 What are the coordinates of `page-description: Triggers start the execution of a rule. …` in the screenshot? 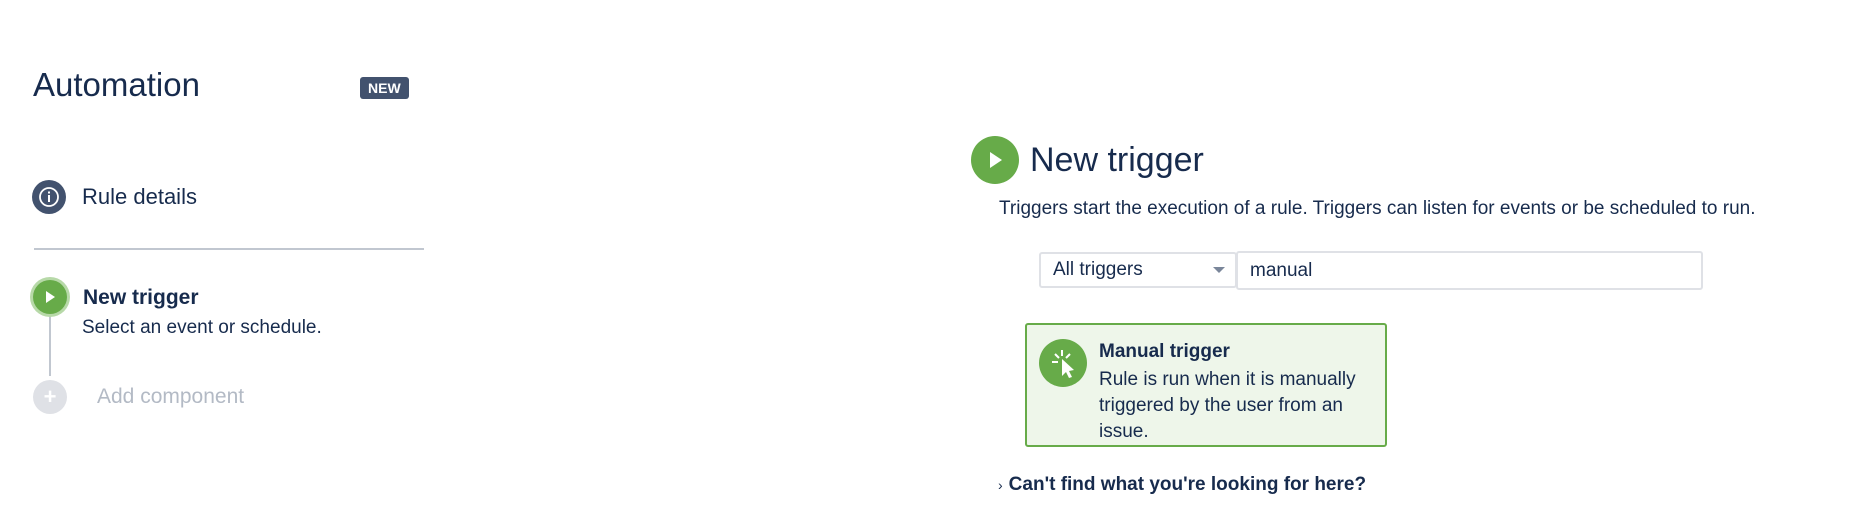 It's located at (1377, 208).